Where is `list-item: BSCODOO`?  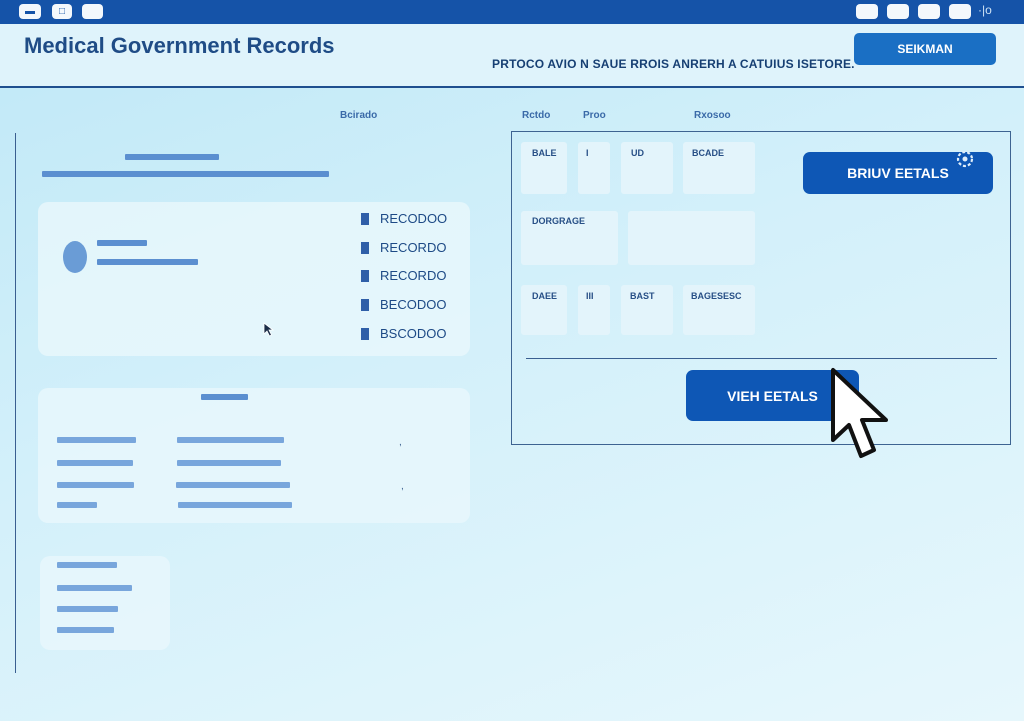 list-item: BSCODOO is located at coordinates (403, 333).